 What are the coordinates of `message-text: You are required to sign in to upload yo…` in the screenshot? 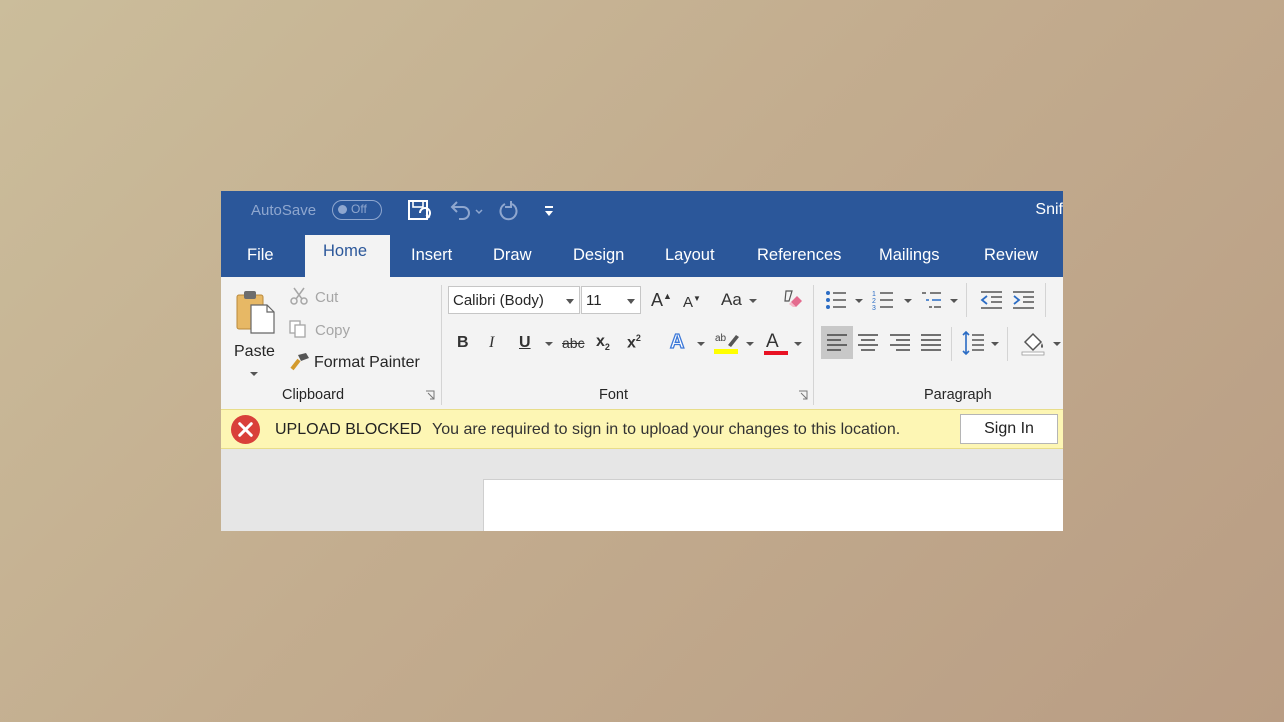 It's located at (666, 429).